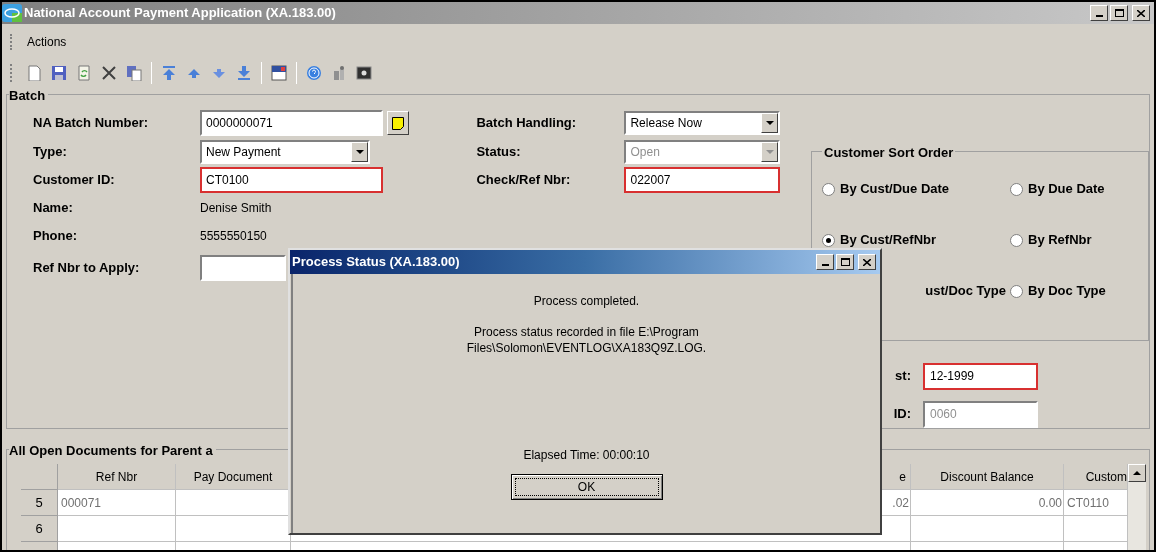 The height and width of the screenshot is (552, 1156). I want to click on field-label: Name:, so click(53, 208).